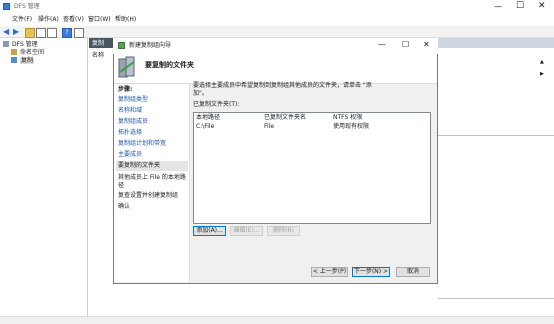  I want to click on dialog-title-bar: 新建复制组向导 — ☐ ✕, so click(275, 46).